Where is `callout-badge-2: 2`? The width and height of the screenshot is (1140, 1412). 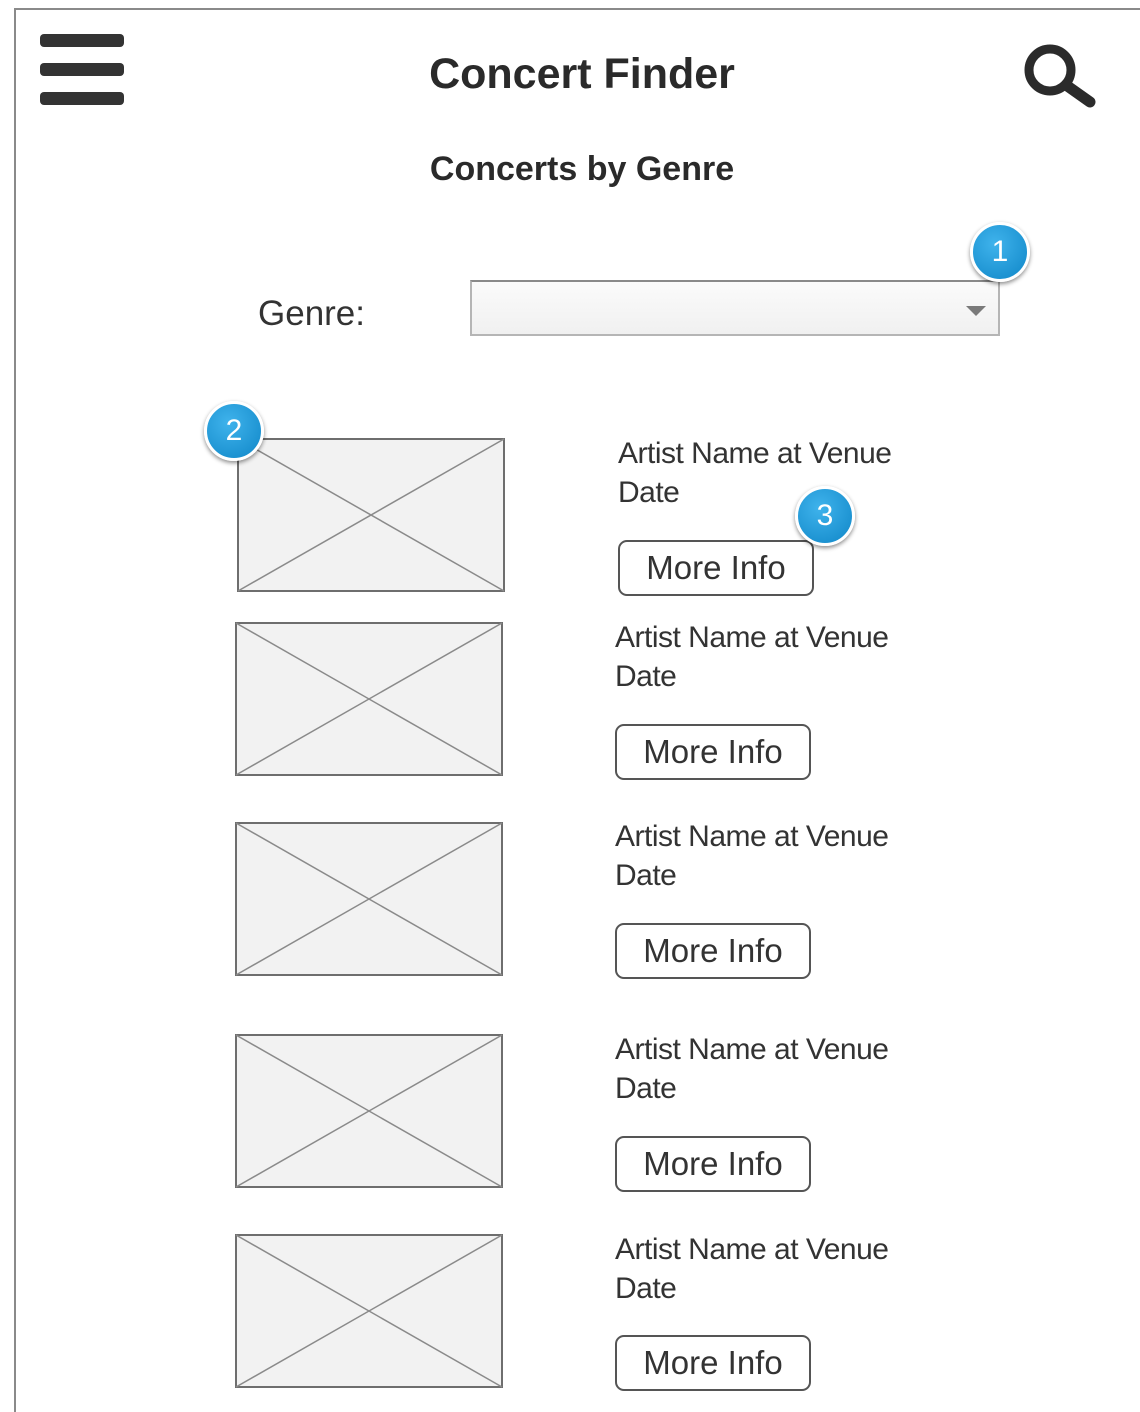
callout-badge-2: 2 is located at coordinates (234, 431).